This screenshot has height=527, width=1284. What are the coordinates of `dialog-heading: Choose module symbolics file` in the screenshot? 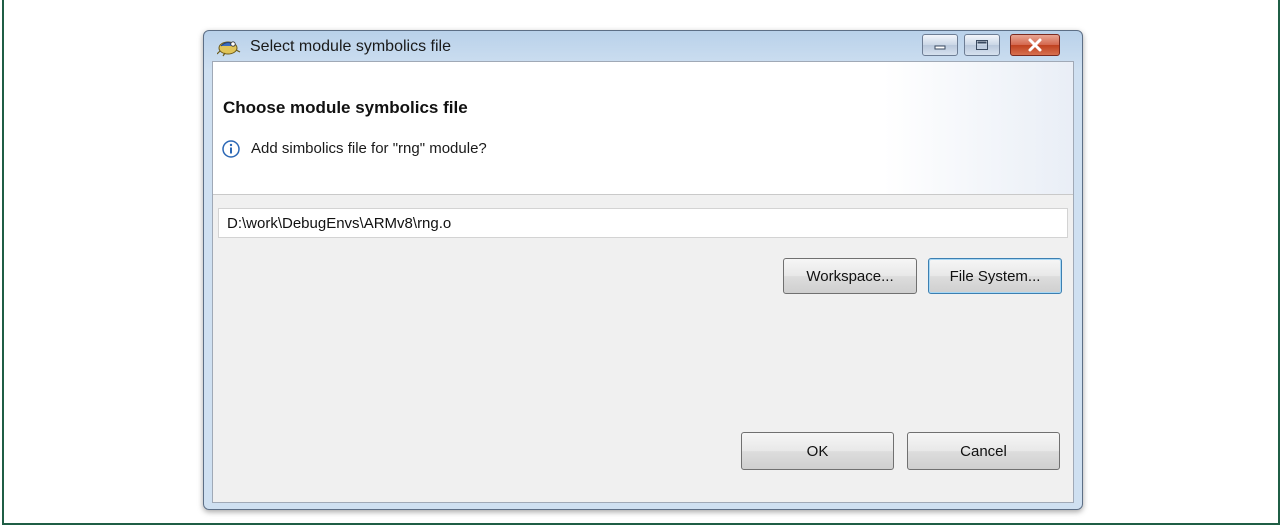 It's located at (345, 107).